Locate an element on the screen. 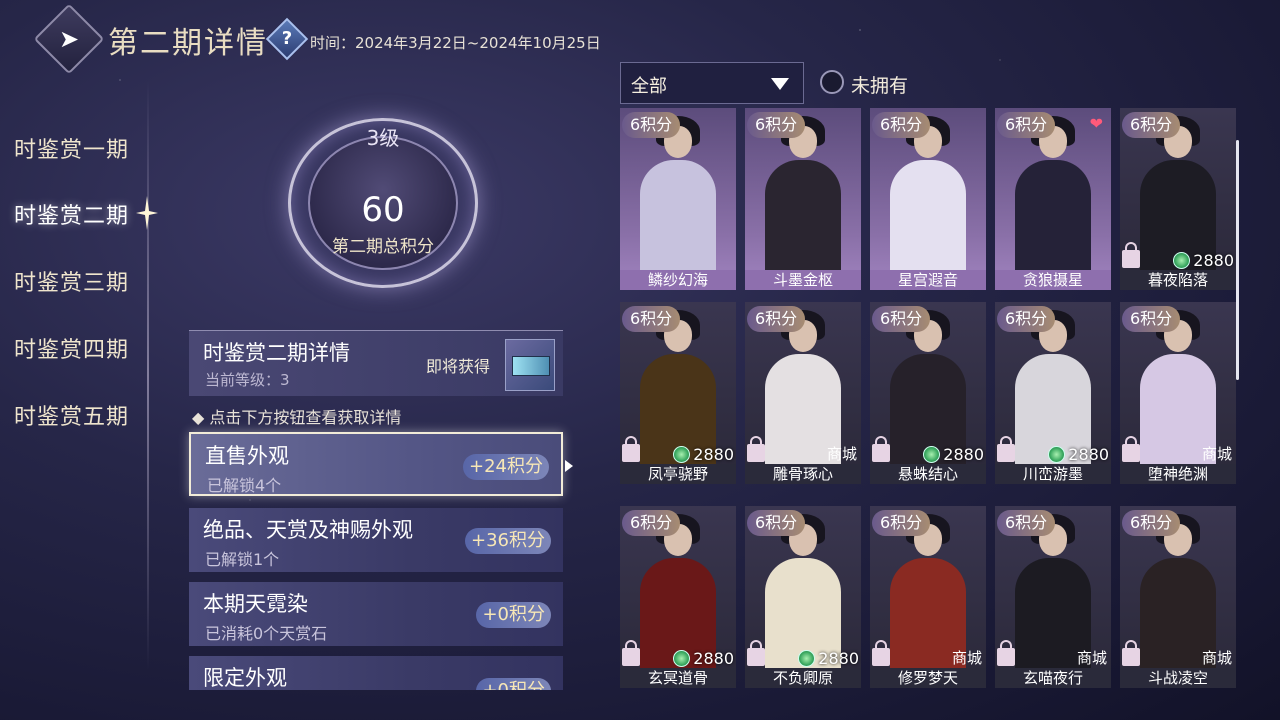 The image size is (1280, 720). outfit-card: 6积分 鳞纱幻海 is located at coordinates (678, 199).